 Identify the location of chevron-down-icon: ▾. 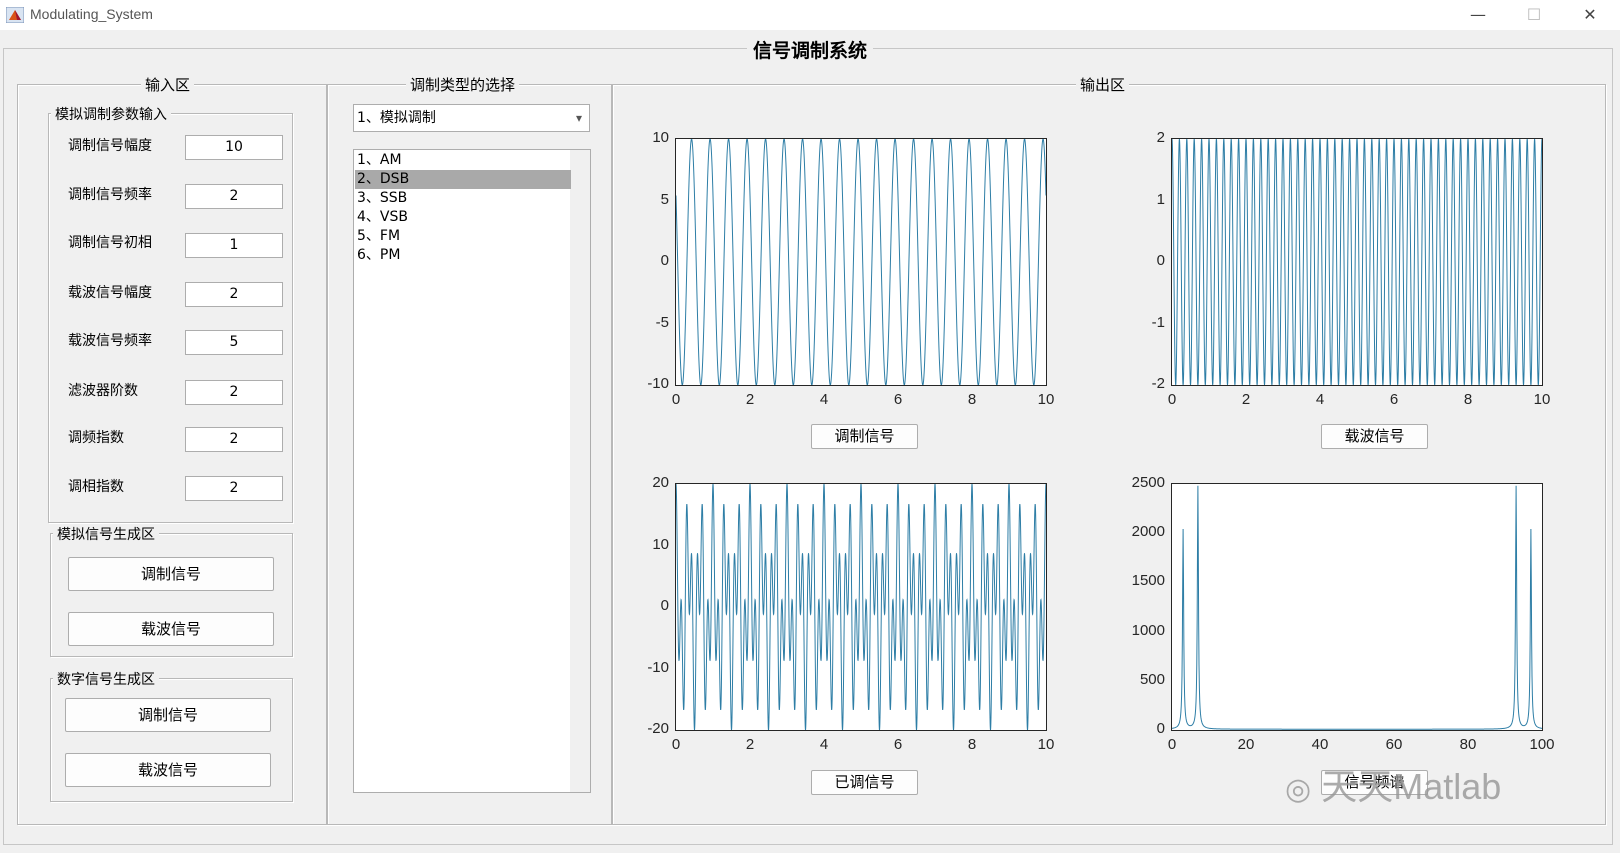
(578, 118).